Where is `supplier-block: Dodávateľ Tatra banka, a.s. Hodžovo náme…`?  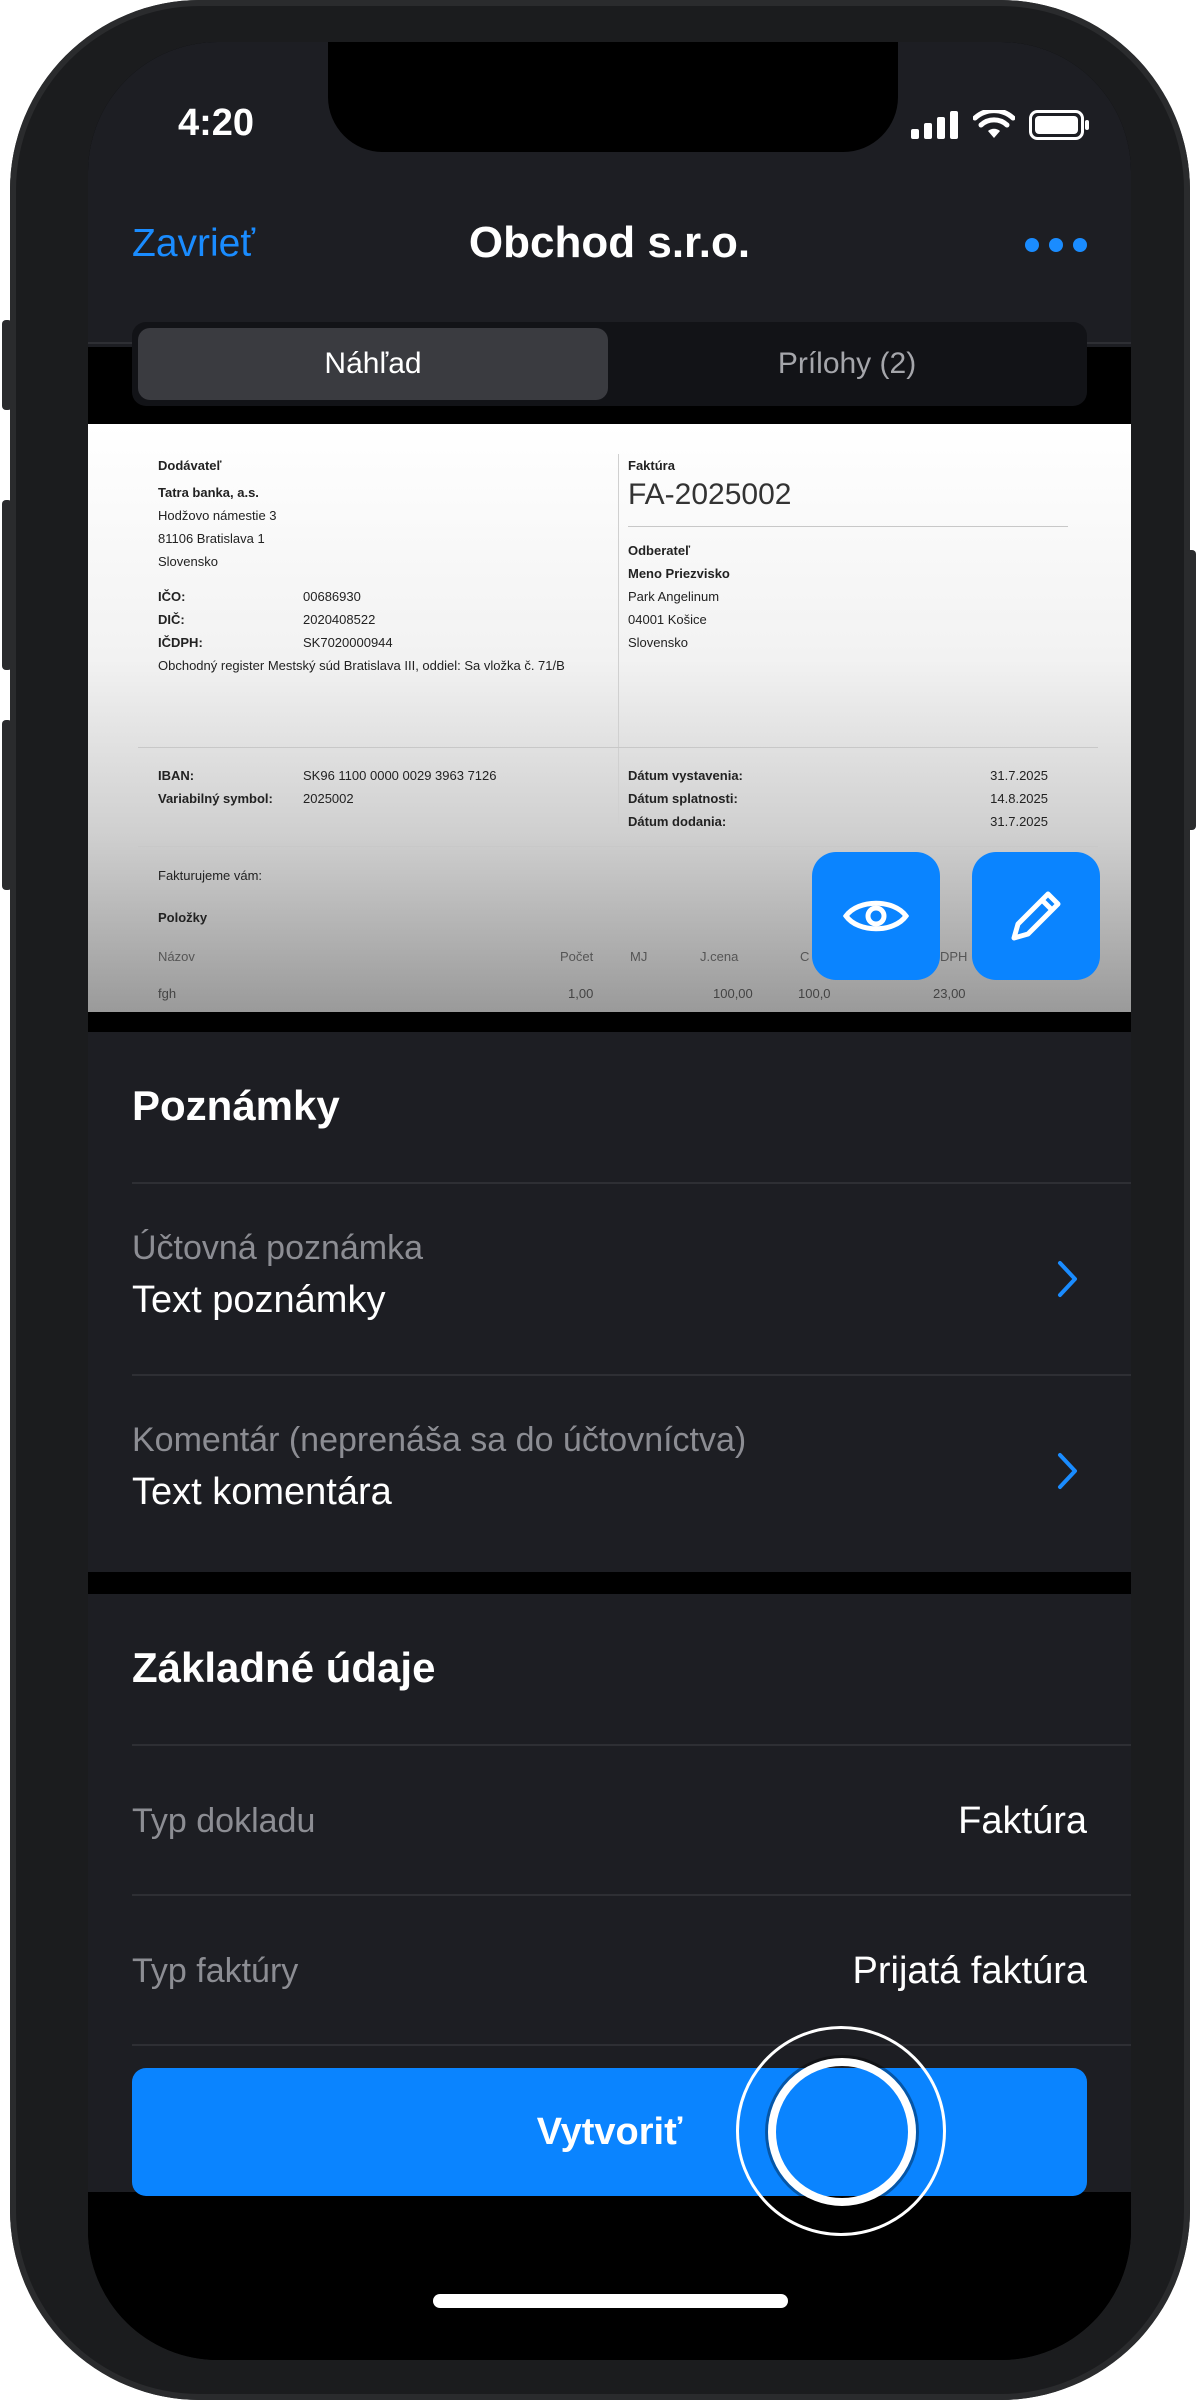 supplier-block: Dodávateľ Tatra banka, a.s. Hodžovo náme… is located at coordinates (383, 565).